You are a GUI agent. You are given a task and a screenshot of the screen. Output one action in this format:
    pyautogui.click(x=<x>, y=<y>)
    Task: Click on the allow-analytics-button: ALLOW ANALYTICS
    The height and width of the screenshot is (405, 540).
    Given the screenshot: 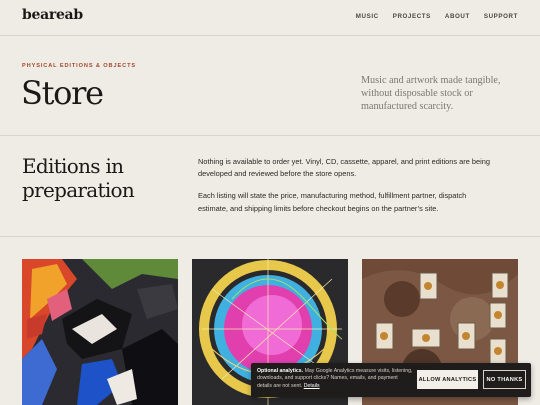 What is the action you would take?
    pyautogui.click(x=447, y=379)
    